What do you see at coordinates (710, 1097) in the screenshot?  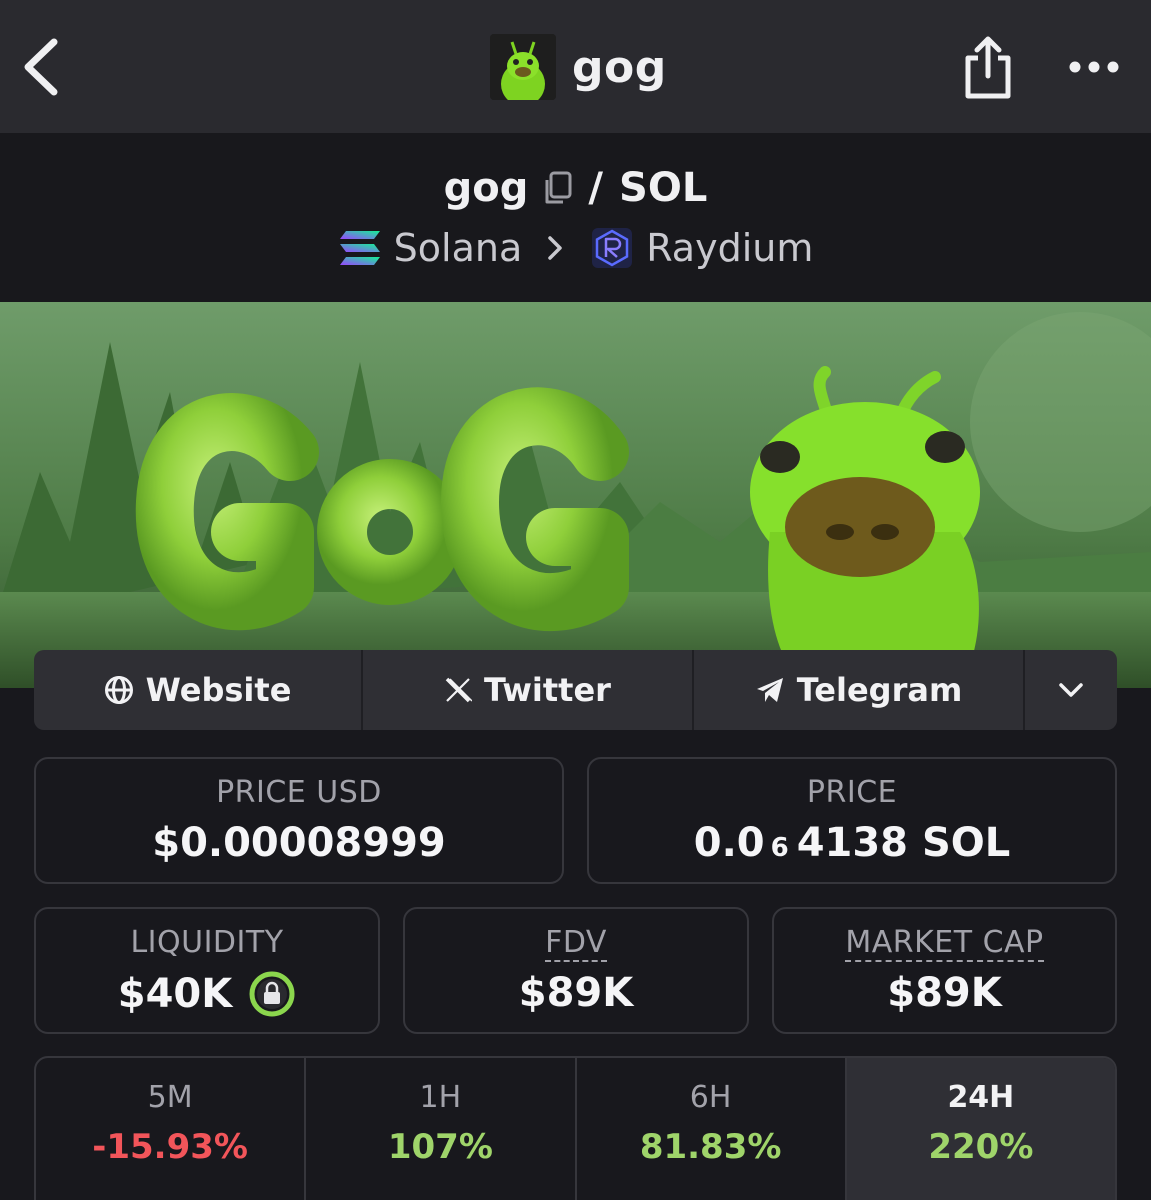 I see `tab-6h-label: 6H` at bounding box center [710, 1097].